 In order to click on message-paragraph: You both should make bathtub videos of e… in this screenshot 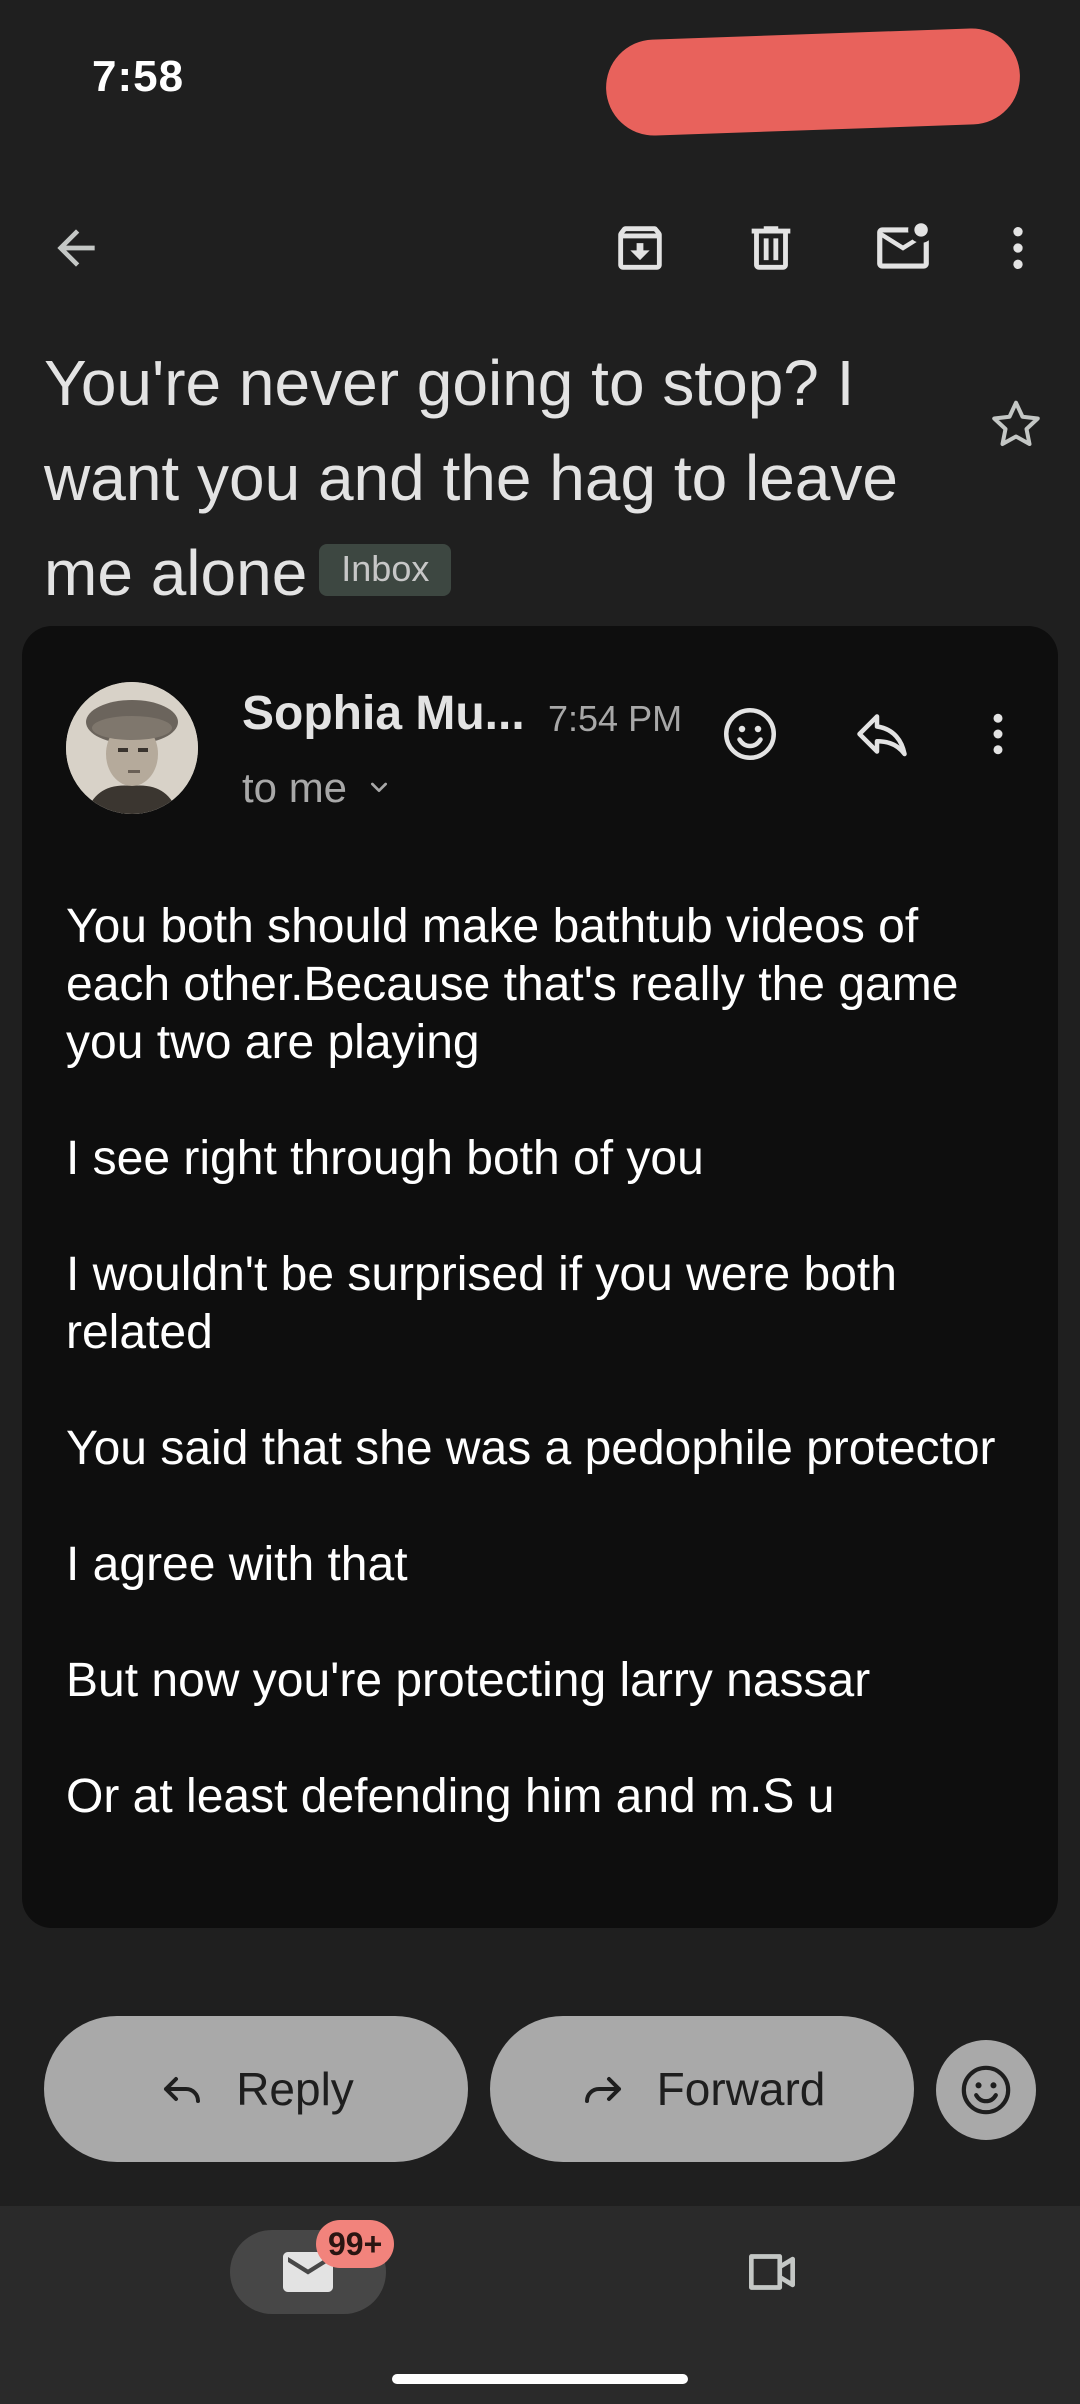, I will do `click(512, 984)`.